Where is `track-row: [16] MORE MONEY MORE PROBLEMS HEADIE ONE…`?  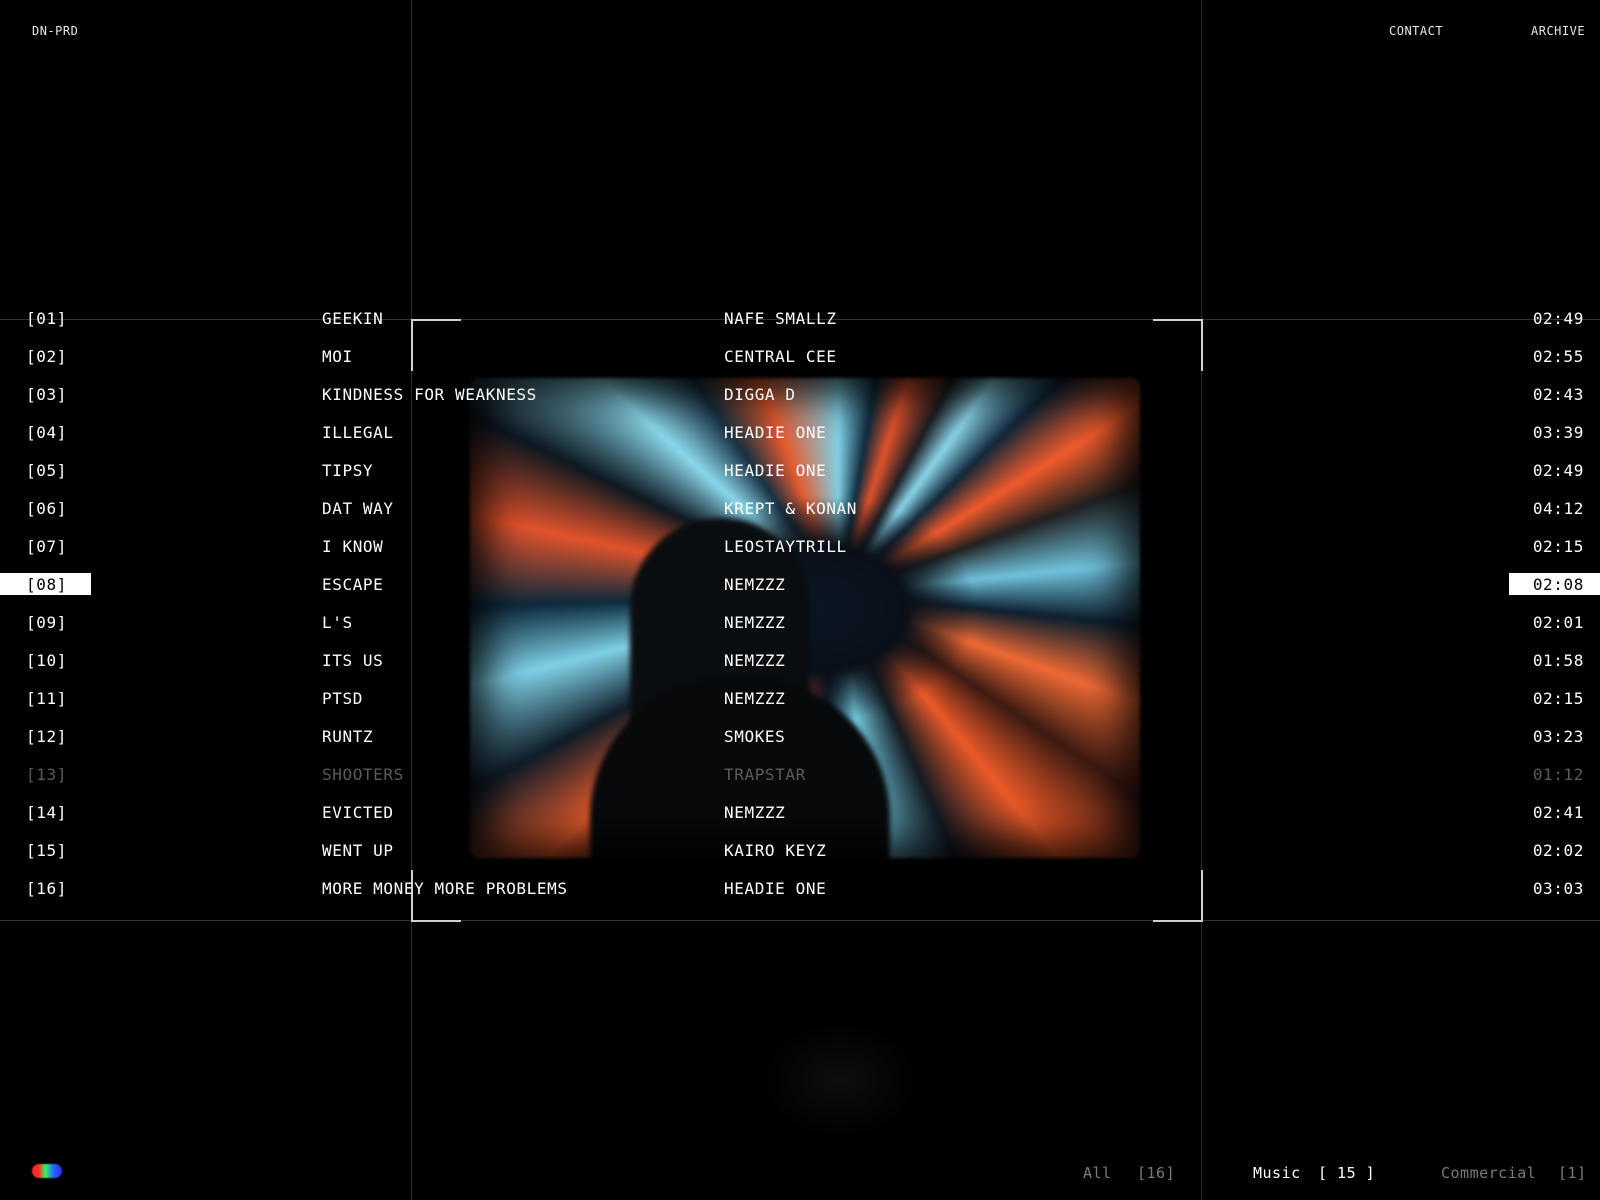
track-row: [16] MORE MONEY MORE PROBLEMS HEADIE ONE… is located at coordinates (800, 889).